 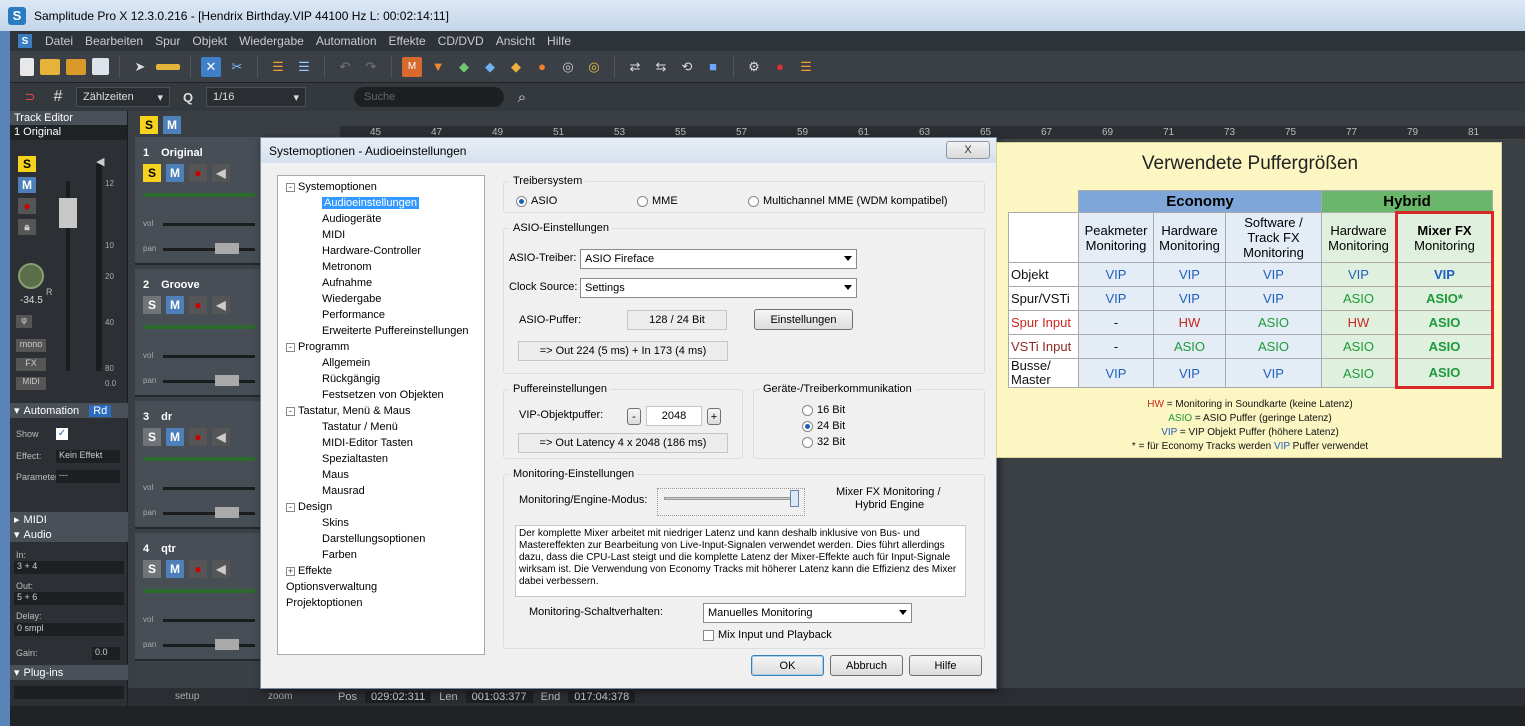 I want to click on volume-fader-handle, so click(x=68, y=213).